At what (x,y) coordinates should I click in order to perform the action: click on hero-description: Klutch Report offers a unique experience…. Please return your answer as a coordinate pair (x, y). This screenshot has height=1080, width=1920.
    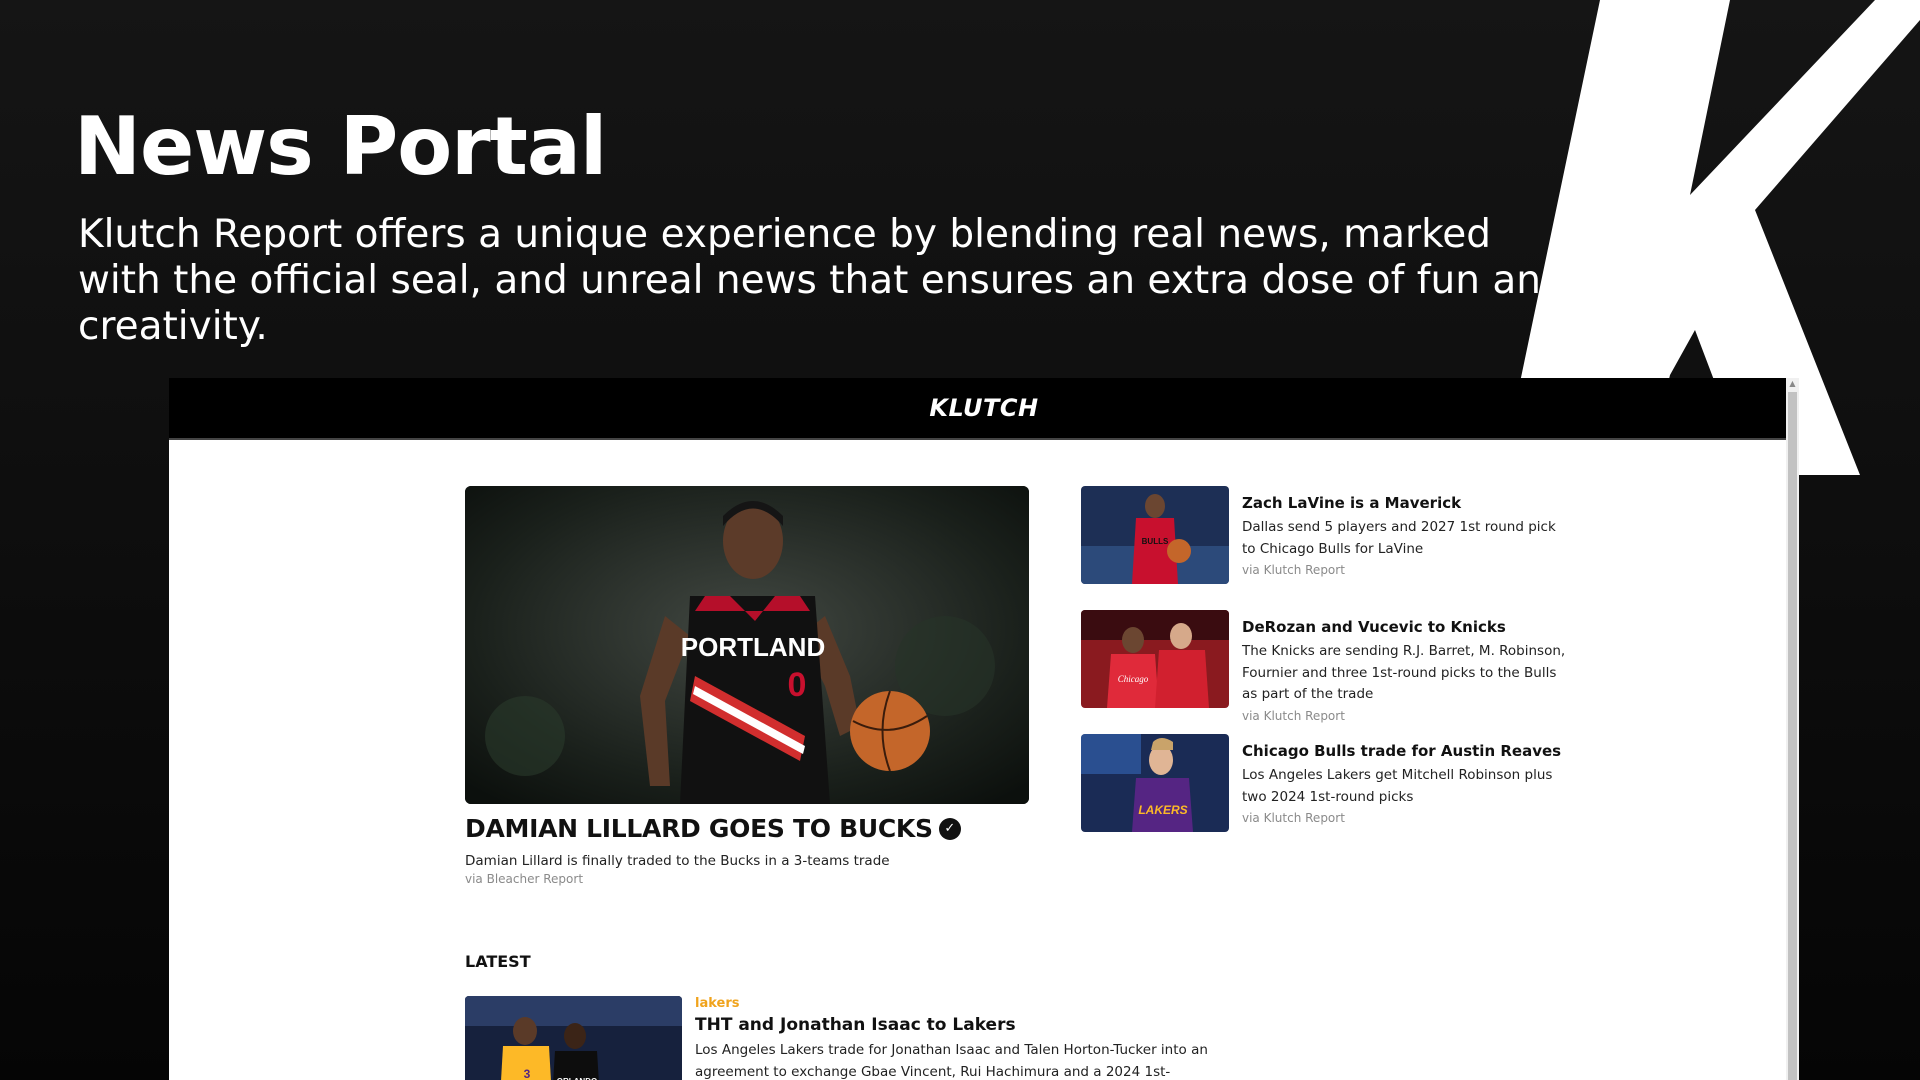
    Looking at the image, I should click on (822, 280).